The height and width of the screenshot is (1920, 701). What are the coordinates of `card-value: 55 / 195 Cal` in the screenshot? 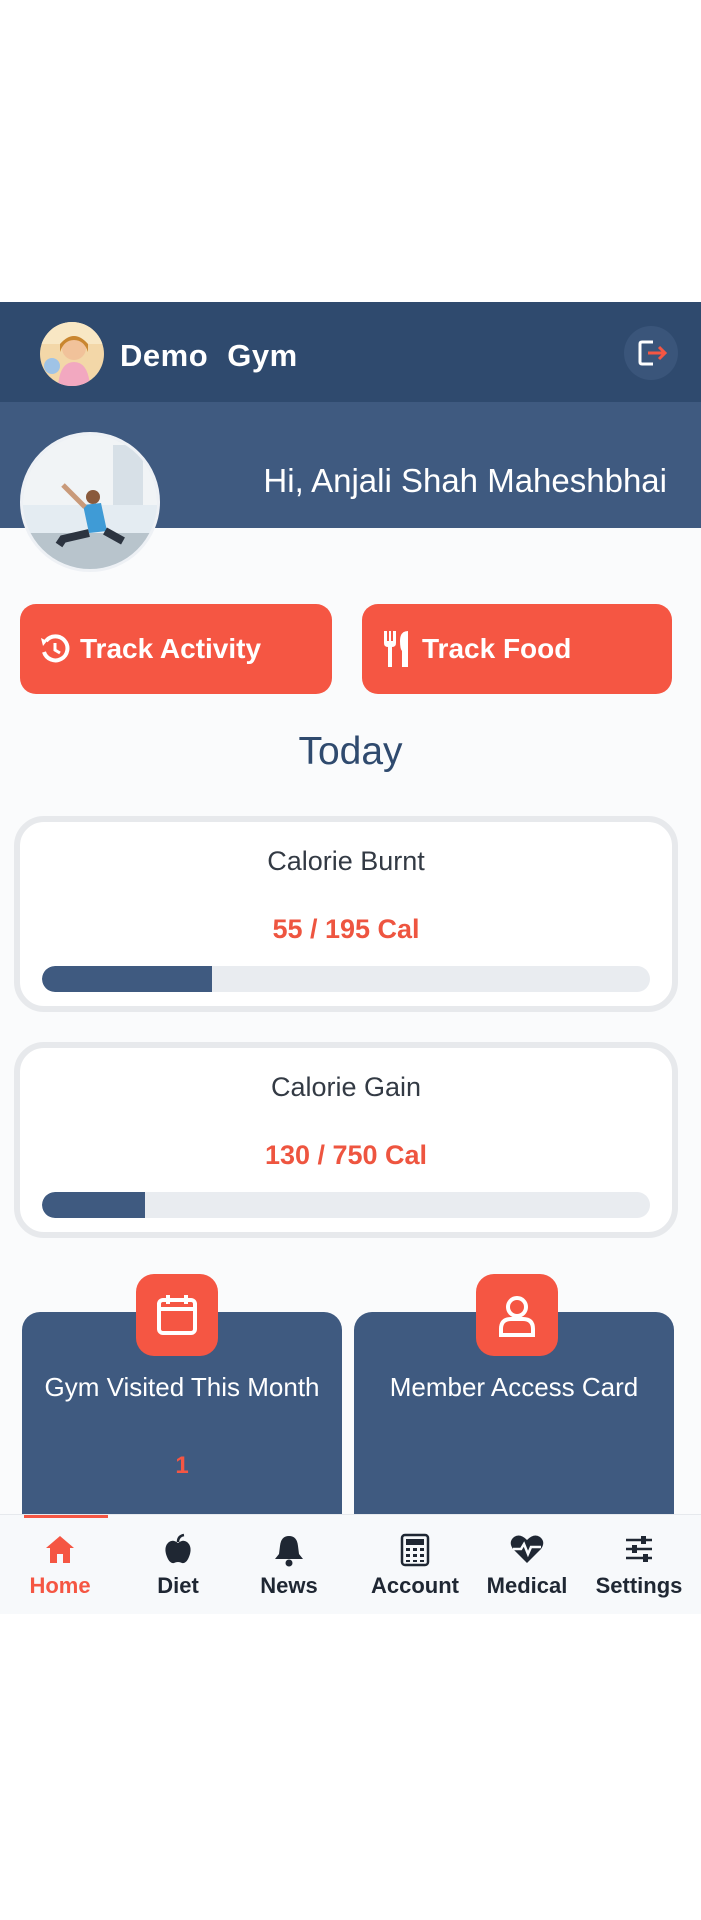 It's located at (346, 929).